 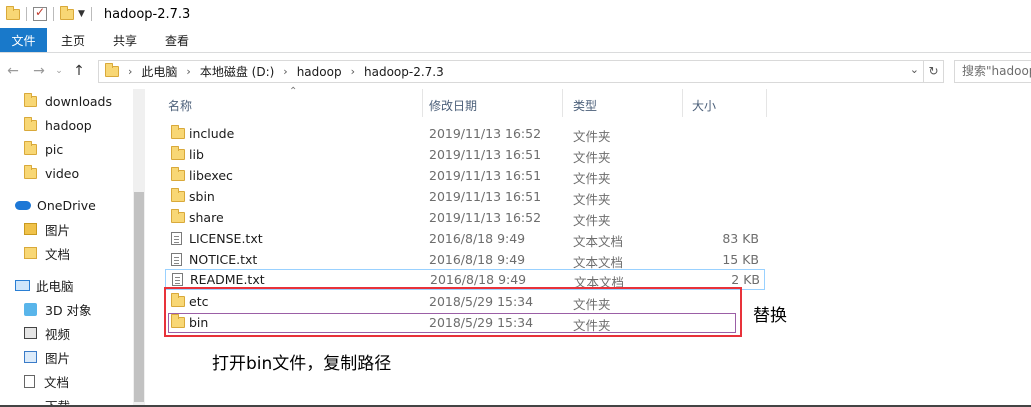 What do you see at coordinates (68, 310) in the screenshot?
I see `sidebar-item-label: 3D 对象` at bounding box center [68, 310].